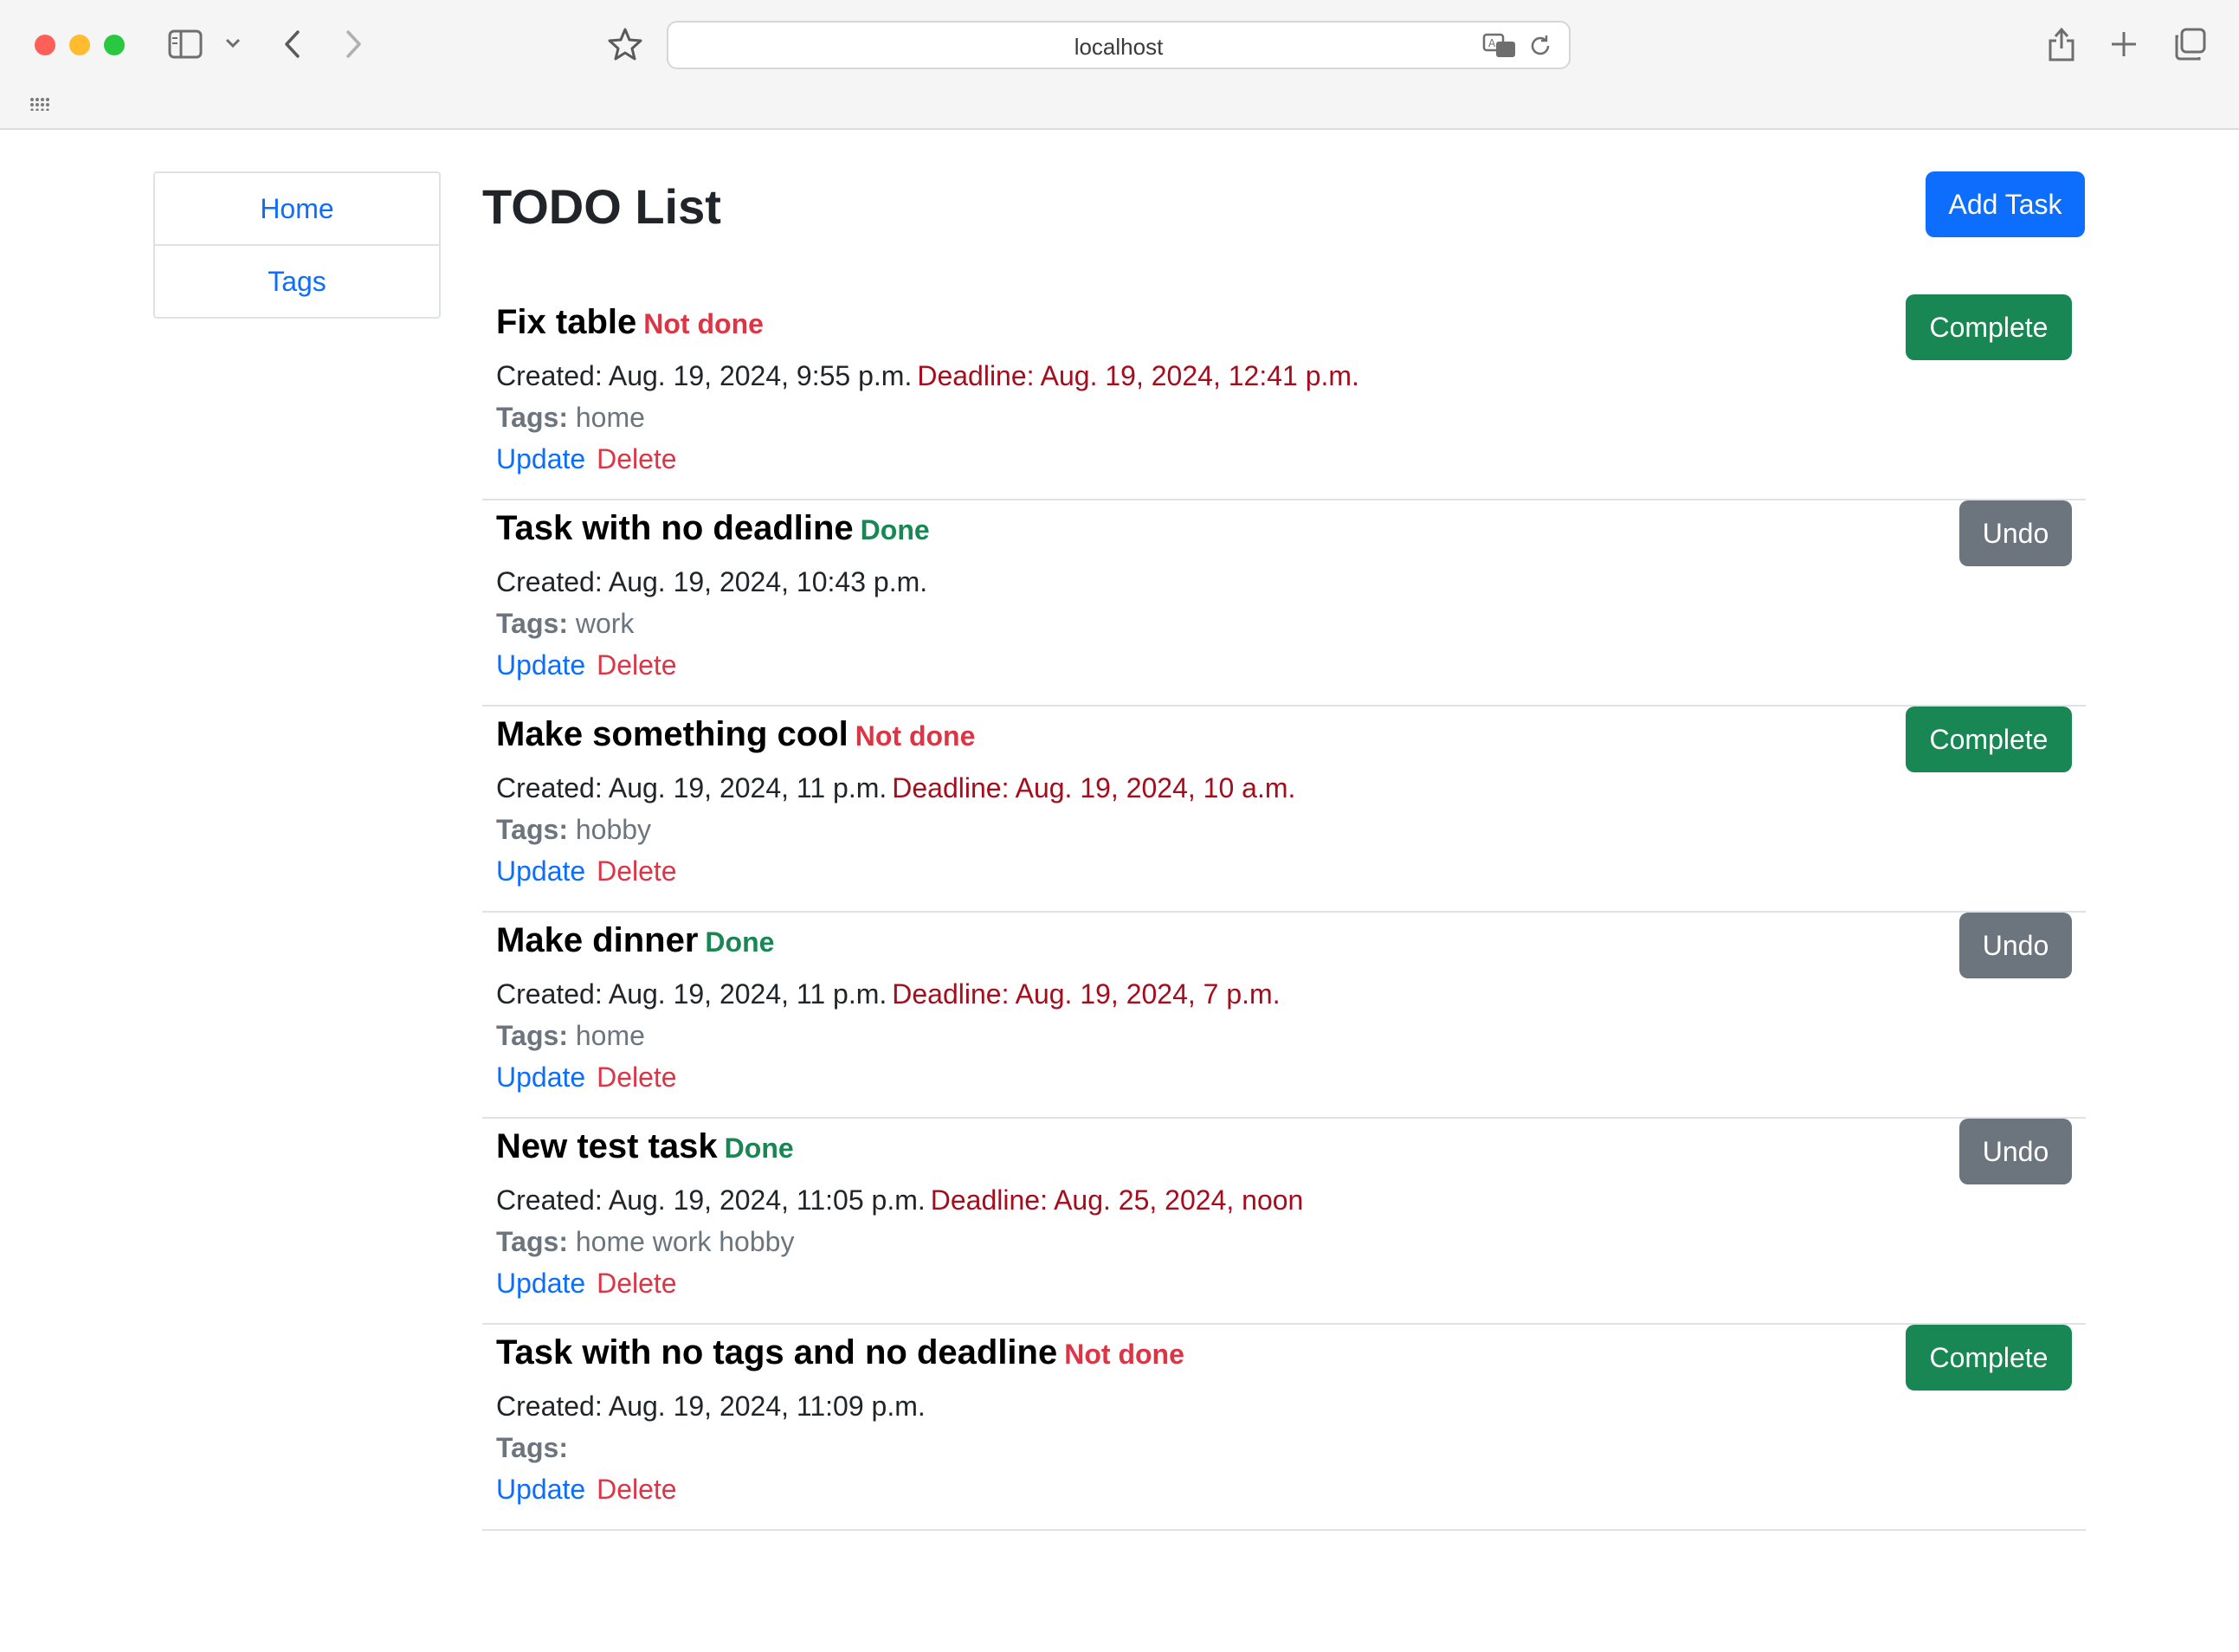  What do you see at coordinates (297, 280) in the screenshot?
I see `sidebar-item-tags: Tags` at bounding box center [297, 280].